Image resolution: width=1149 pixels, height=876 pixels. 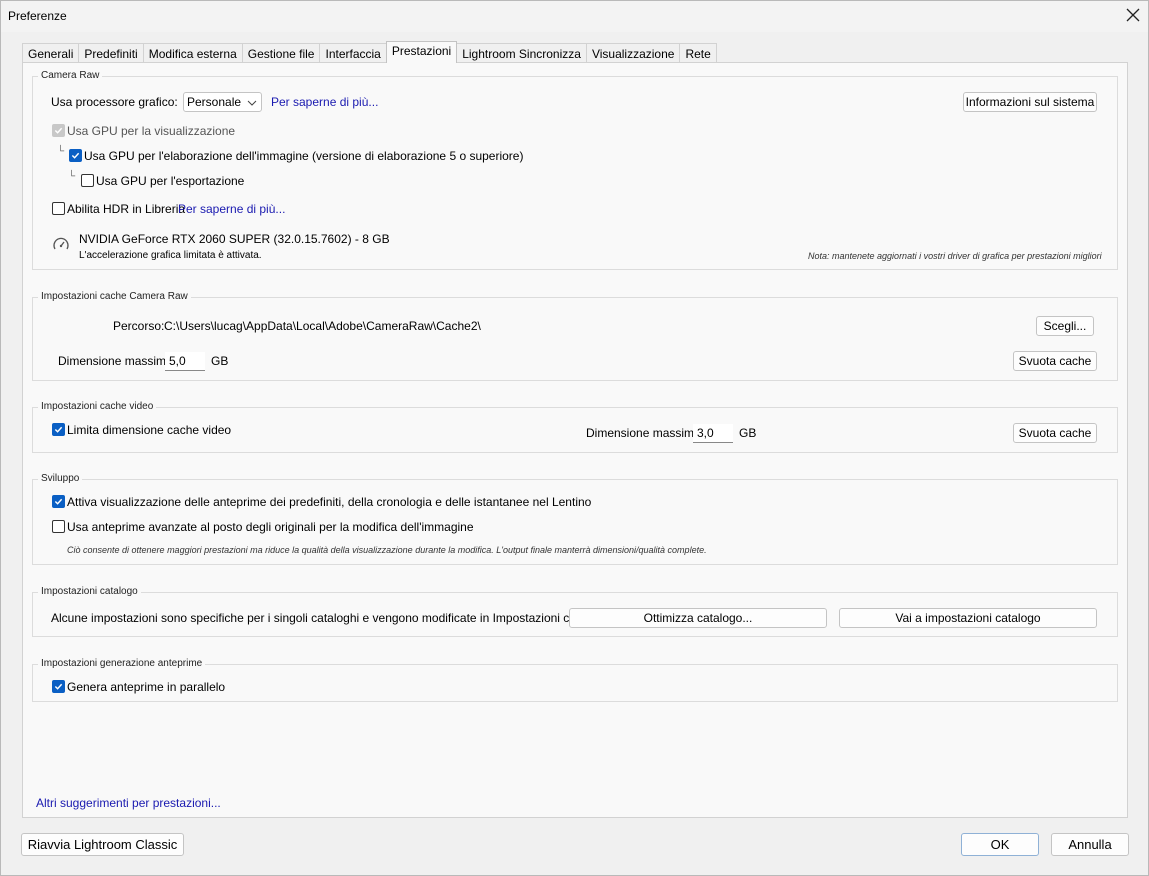 I want to click on cache-path-label: Percorso:, so click(x=139, y=326).